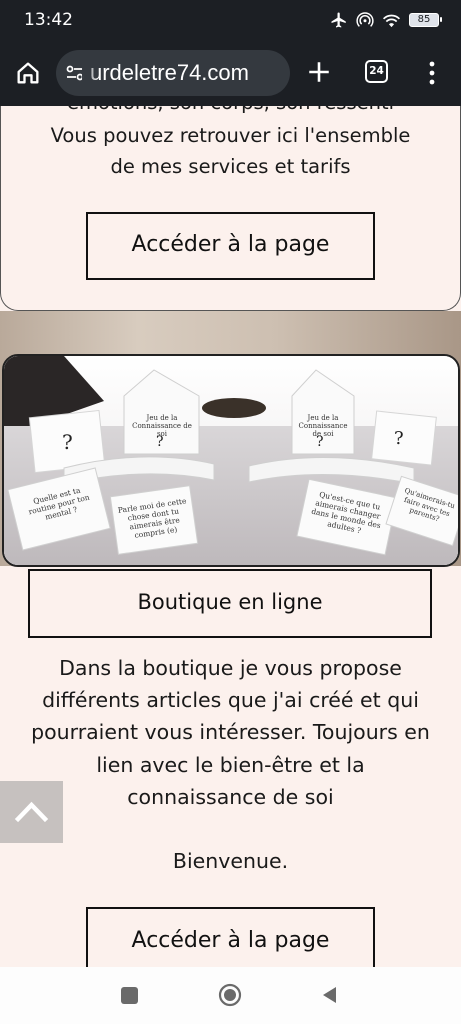 The height and width of the screenshot is (1024, 461). What do you see at coordinates (330, 995) in the screenshot?
I see `back-icon` at bounding box center [330, 995].